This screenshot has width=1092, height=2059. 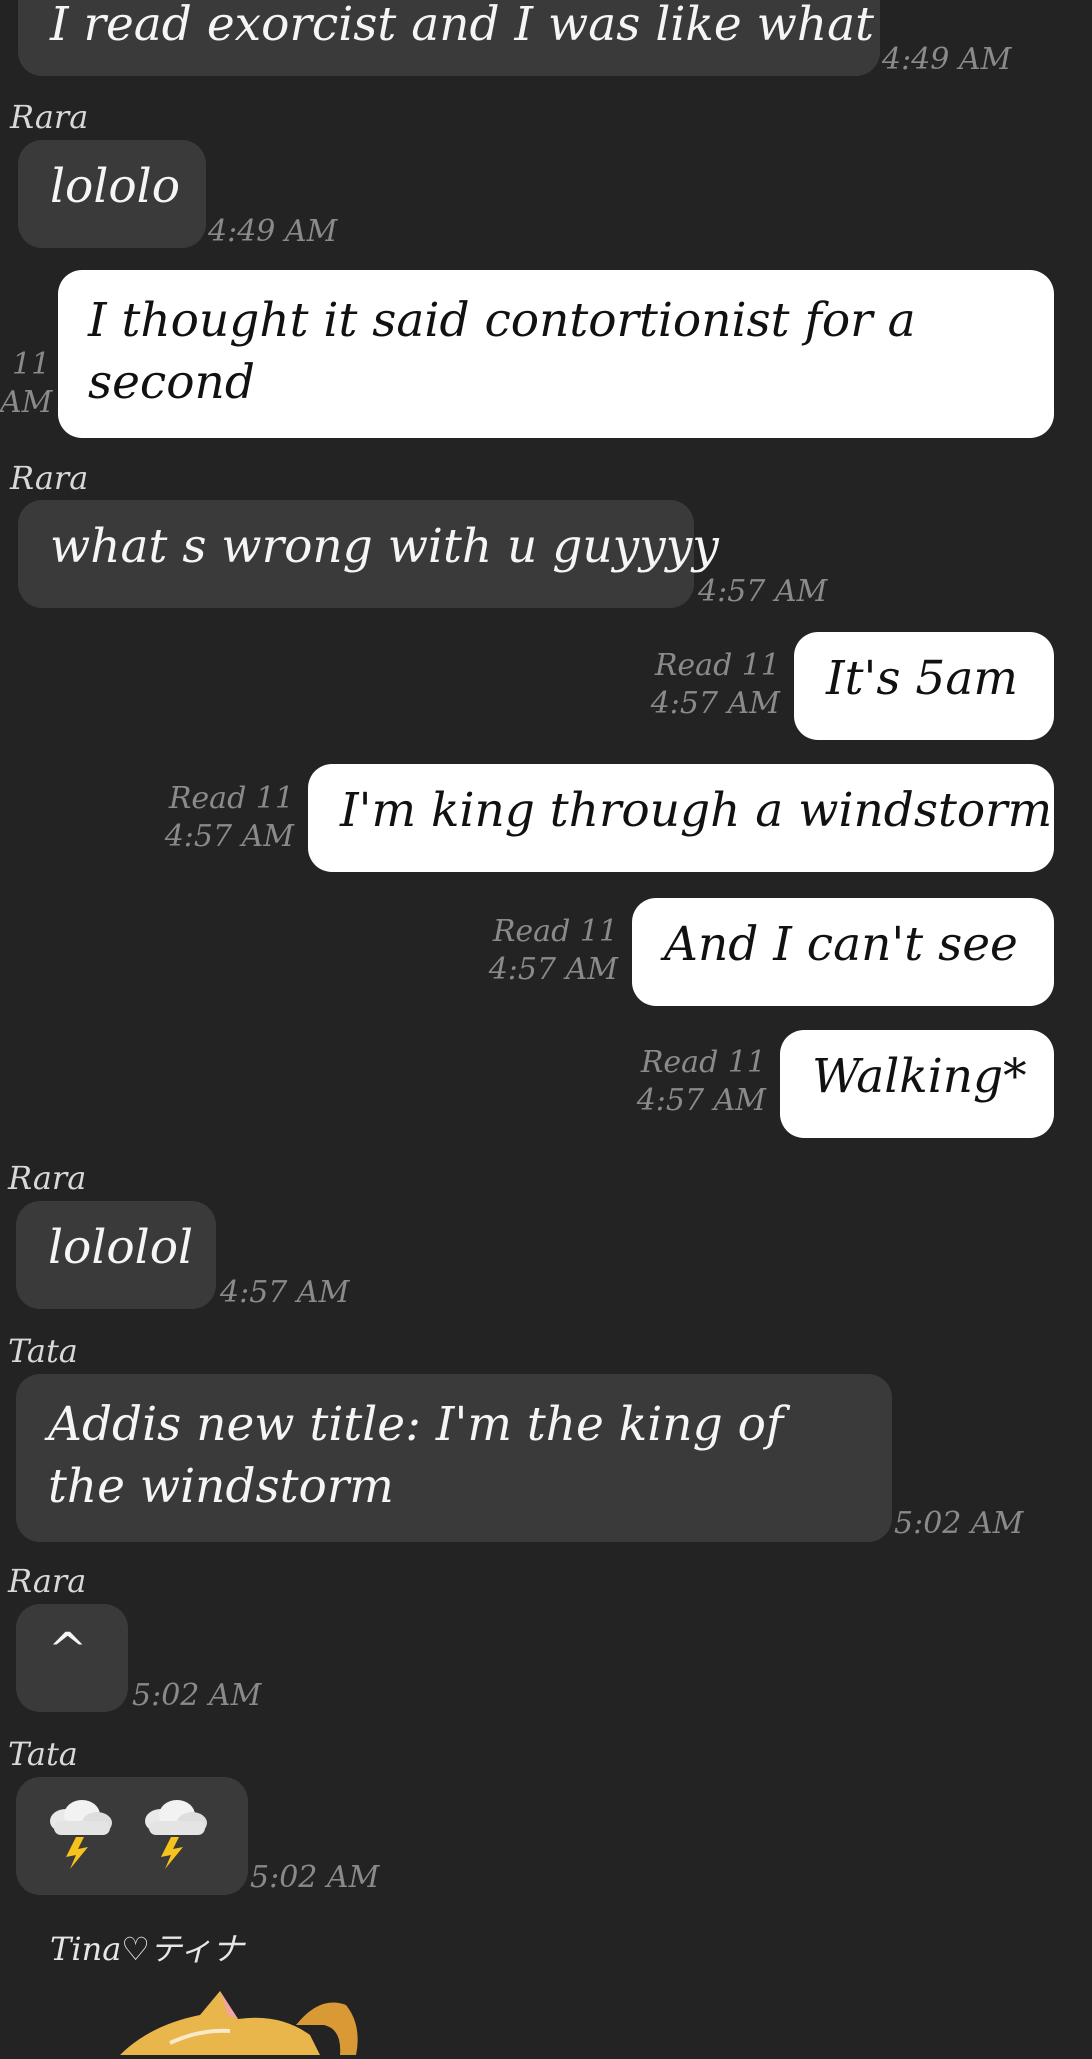 I want to click on message-bubble: And I can't see, so click(x=843, y=952).